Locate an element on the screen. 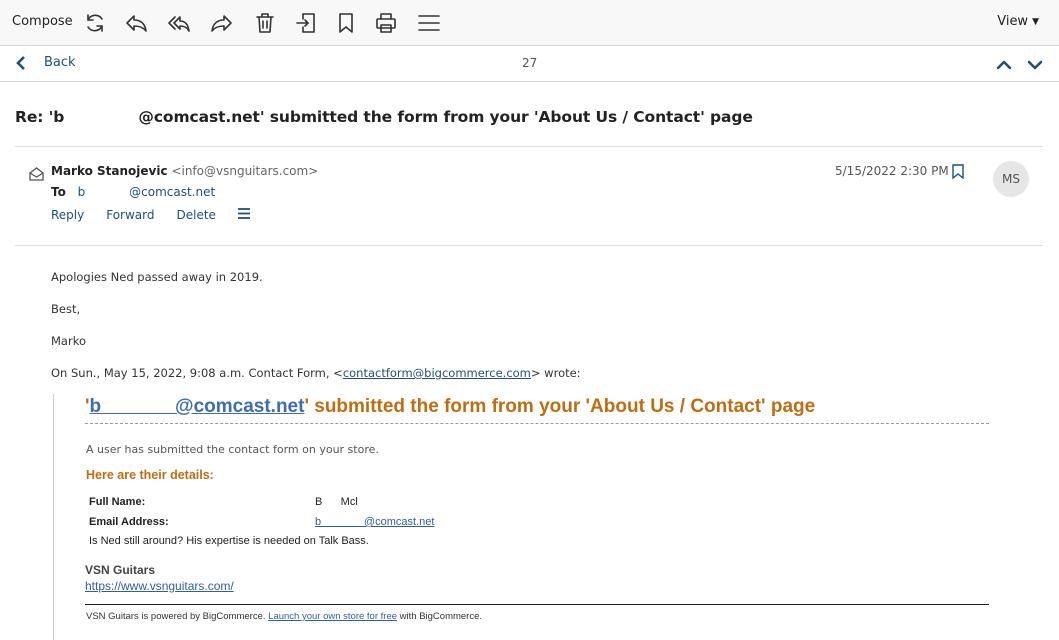 The height and width of the screenshot is (640, 1059). delete-icon is located at coordinates (265, 23).